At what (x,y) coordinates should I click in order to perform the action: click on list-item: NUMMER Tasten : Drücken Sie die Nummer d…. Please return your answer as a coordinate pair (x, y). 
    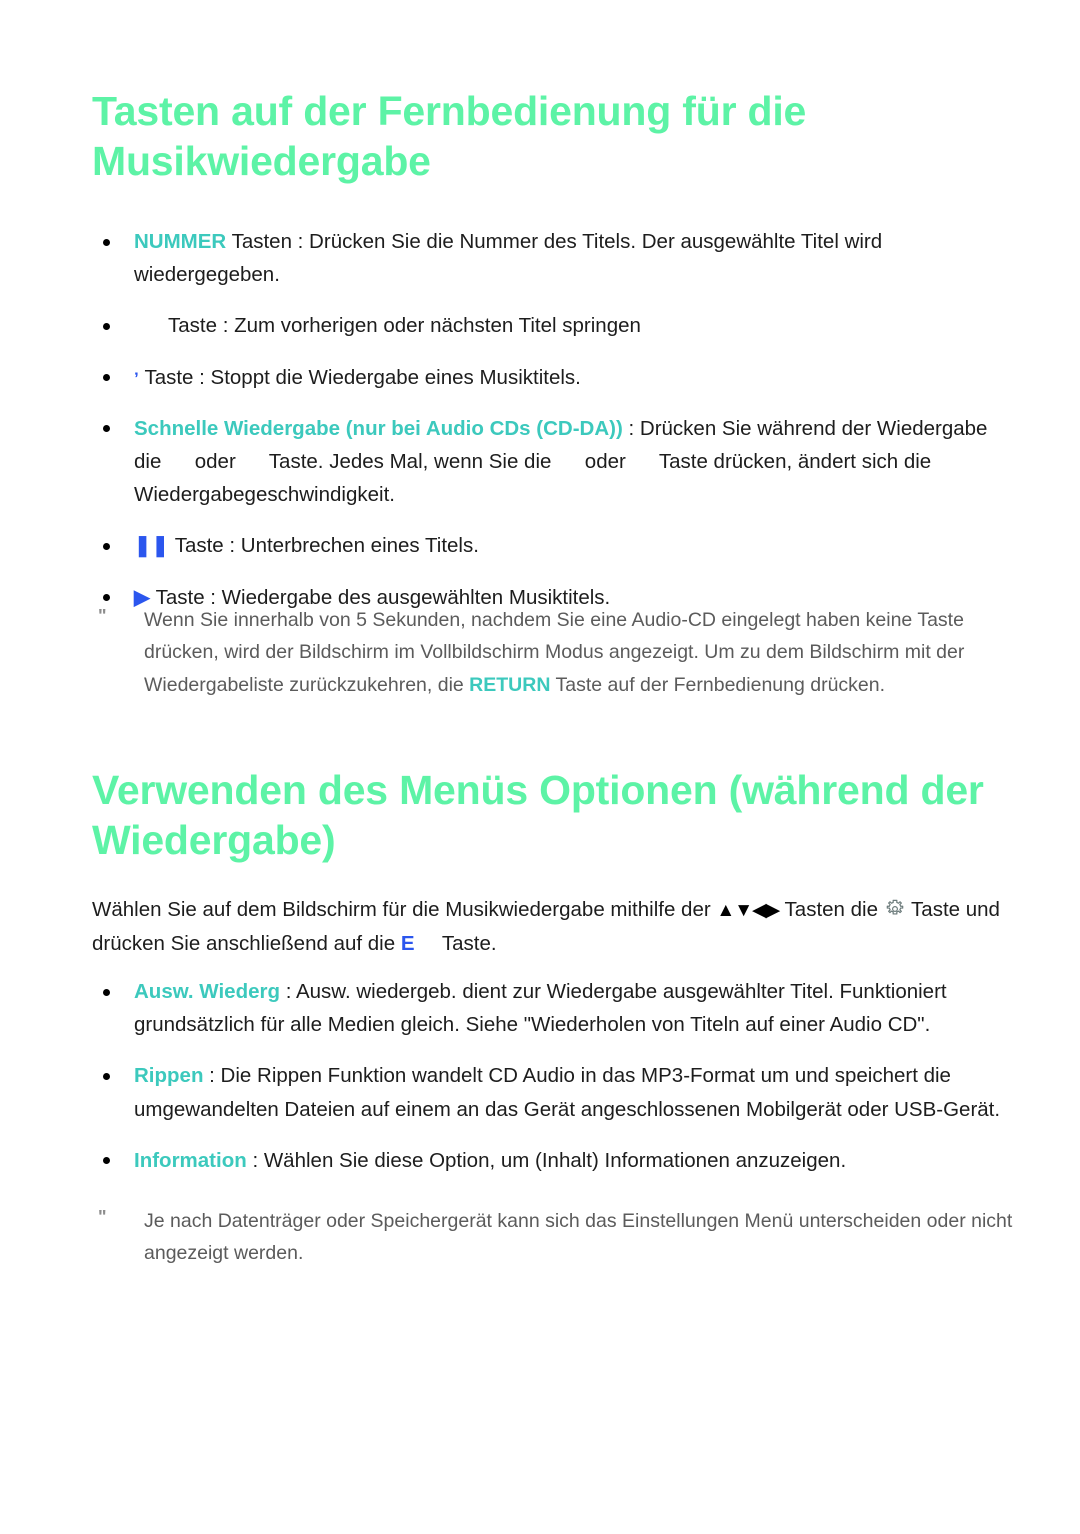
    Looking at the image, I should click on (549, 258).